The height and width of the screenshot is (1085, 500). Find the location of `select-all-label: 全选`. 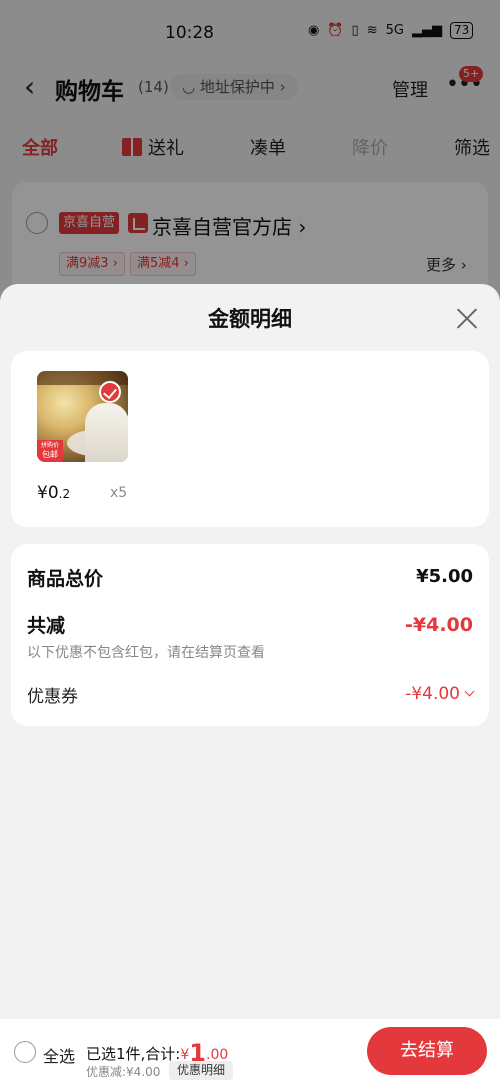

select-all-label: 全选 is located at coordinates (59, 1055).